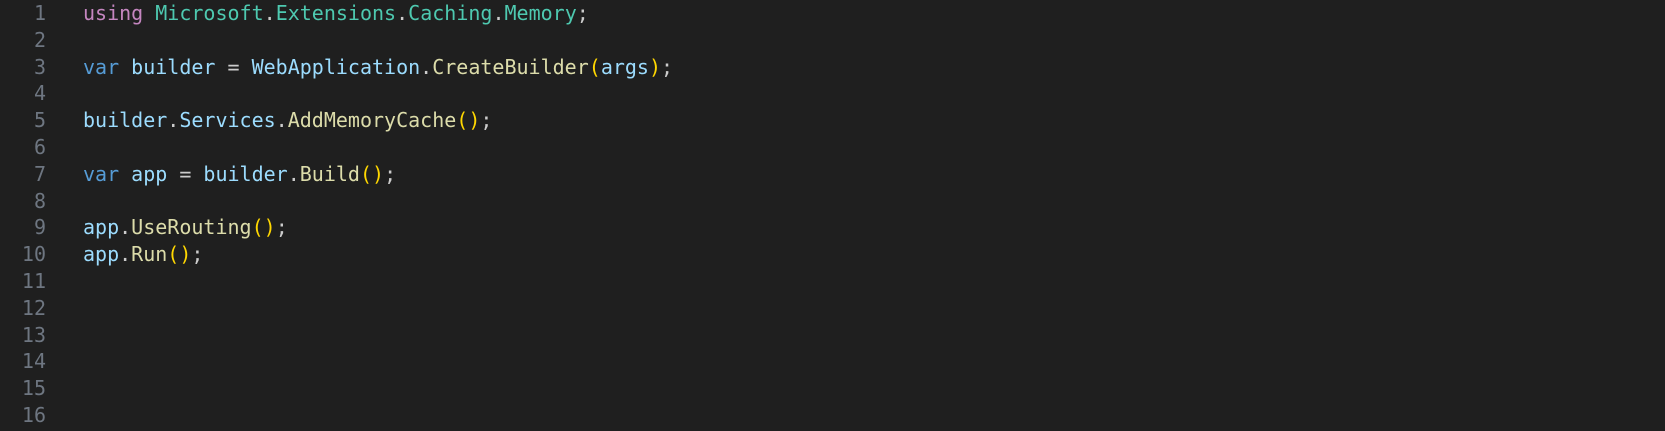 This screenshot has width=1665, height=431. Describe the element at coordinates (655, 66) in the screenshot. I see `code-token: )` at that location.